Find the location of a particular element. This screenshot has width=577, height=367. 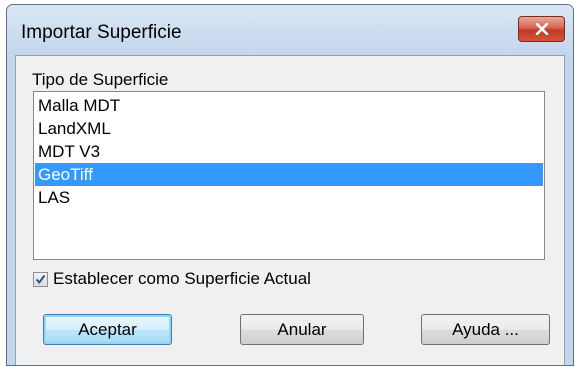

list-item: MDT V3 is located at coordinates (289, 151).